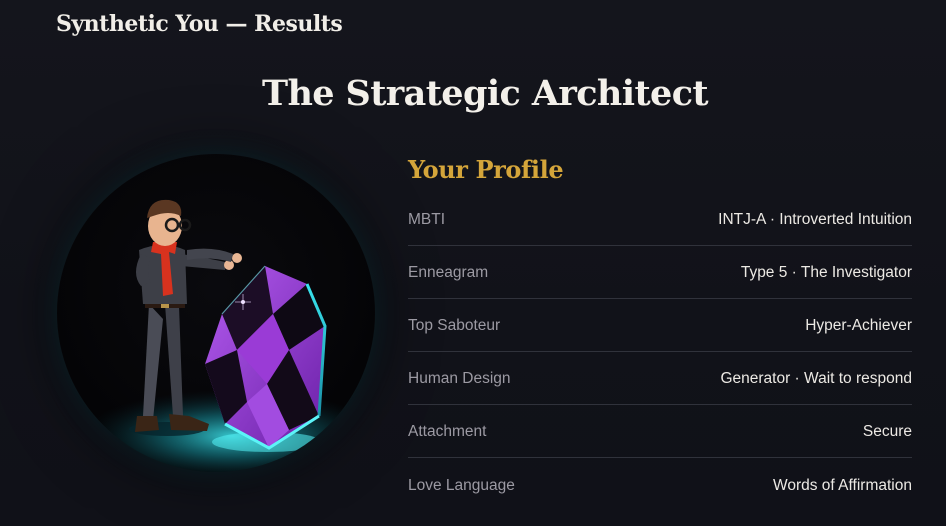  Describe the element at coordinates (660, 378) in the screenshot. I see `profile-row-human-design: Human Design Generator · Wait to respond` at that location.